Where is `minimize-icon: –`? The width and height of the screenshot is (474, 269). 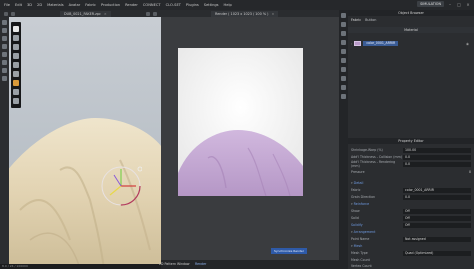
minimize-icon: – is located at coordinates (450, 4).